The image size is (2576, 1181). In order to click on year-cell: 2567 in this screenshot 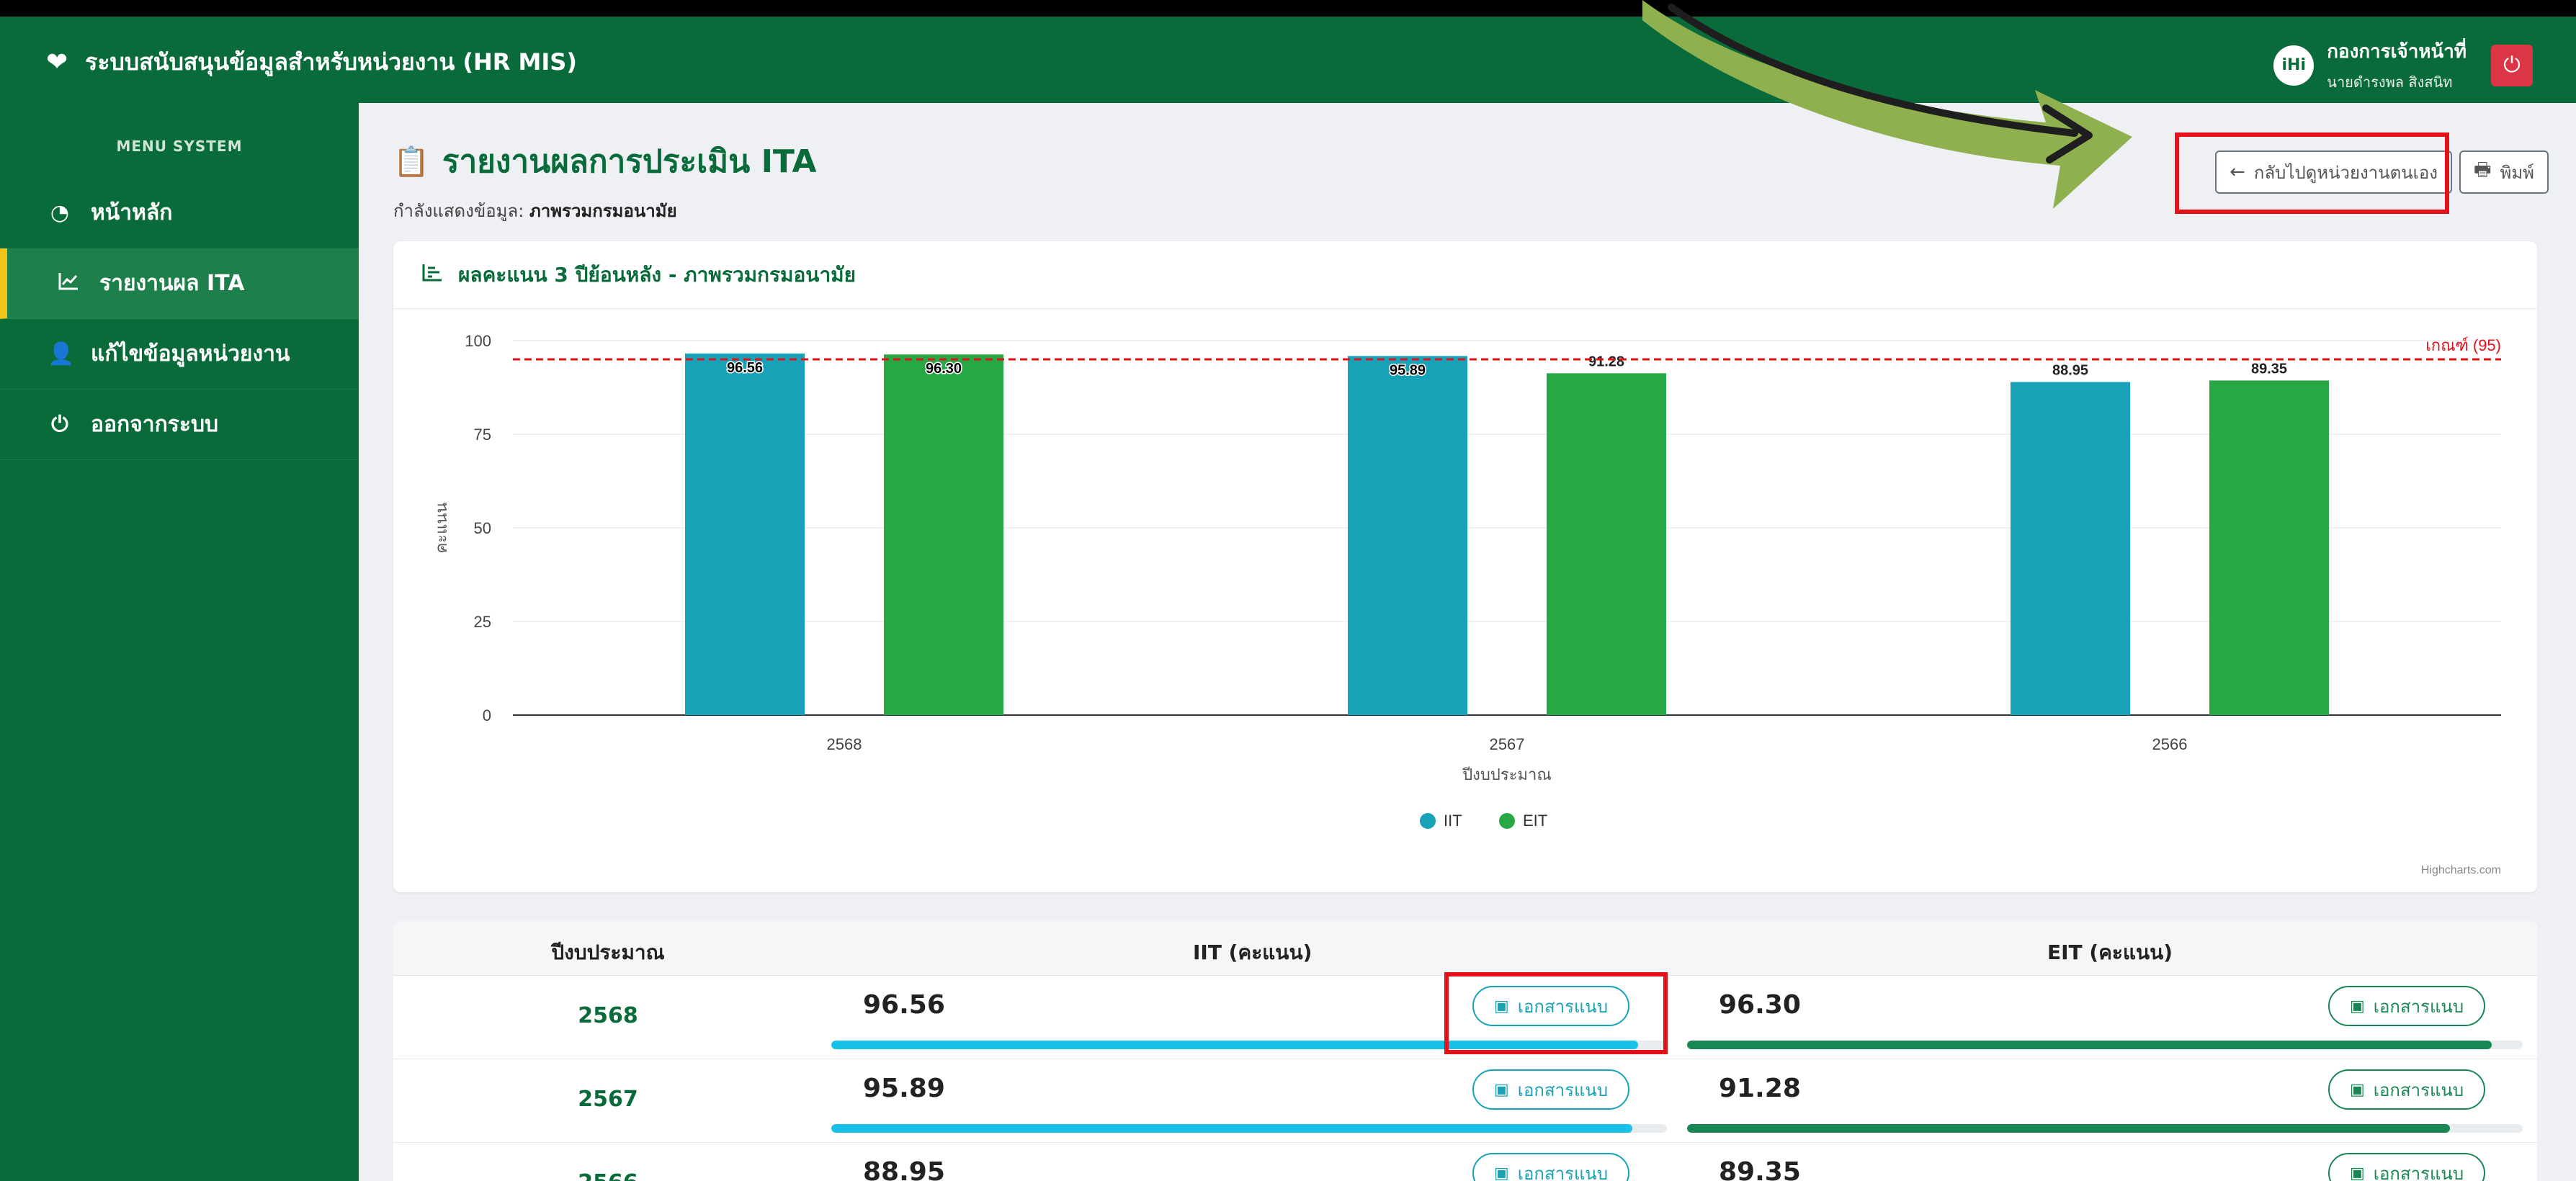, I will do `click(608, 1099)`.